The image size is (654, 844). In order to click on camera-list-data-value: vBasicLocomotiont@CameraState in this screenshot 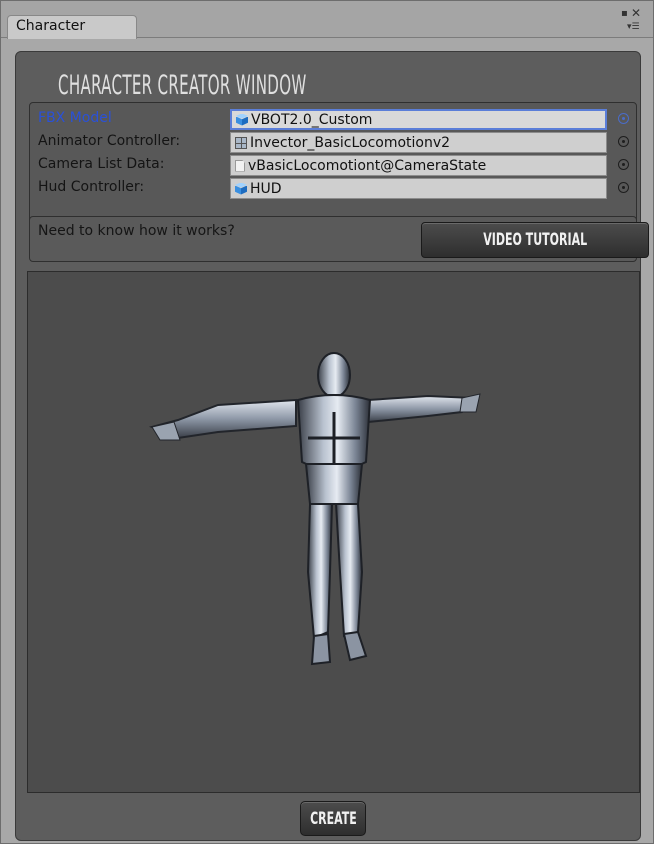, I will do `click(367, 165)`.